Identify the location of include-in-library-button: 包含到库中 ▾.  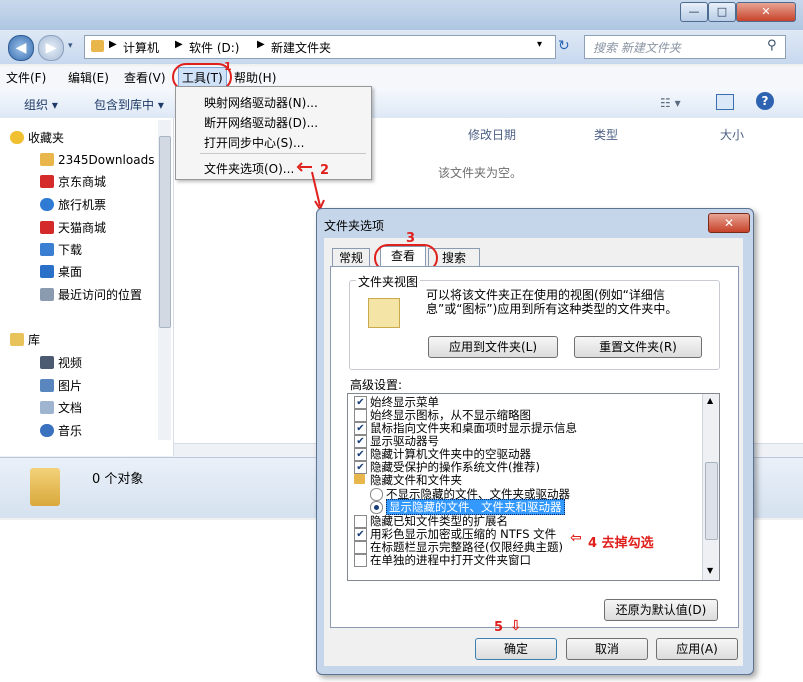
(129, 104).